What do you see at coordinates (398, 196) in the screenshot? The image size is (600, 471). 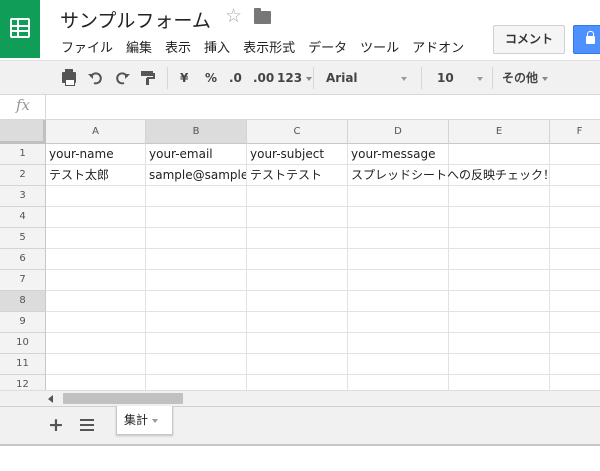 I see `cell-d3` at bounding box center [398, 196].